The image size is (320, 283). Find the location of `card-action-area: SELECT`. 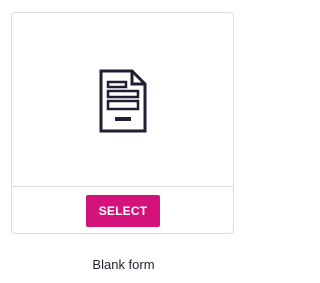

card-action-area: SELECT is located at coordinates (122, 210).